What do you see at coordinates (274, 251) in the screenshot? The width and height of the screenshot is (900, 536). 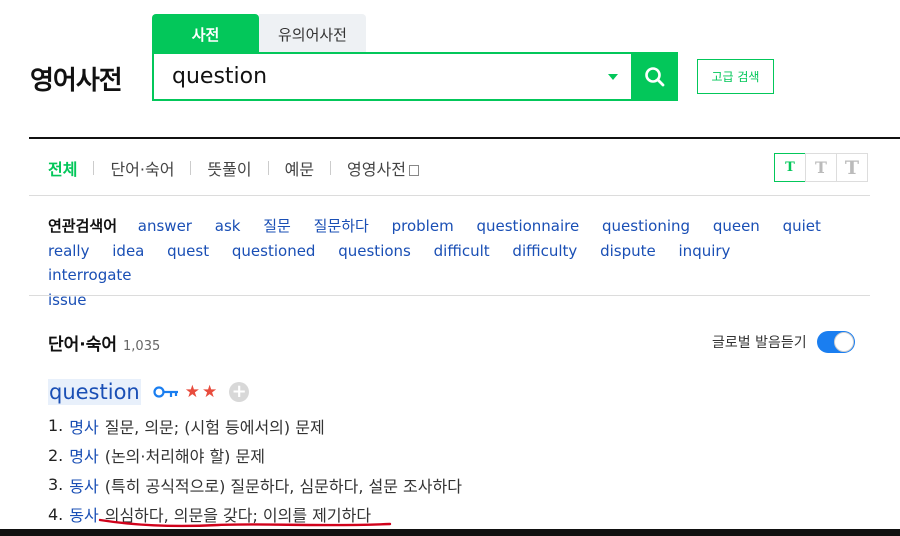 I see `related-term: questioned` at bounding box center [274, 251].